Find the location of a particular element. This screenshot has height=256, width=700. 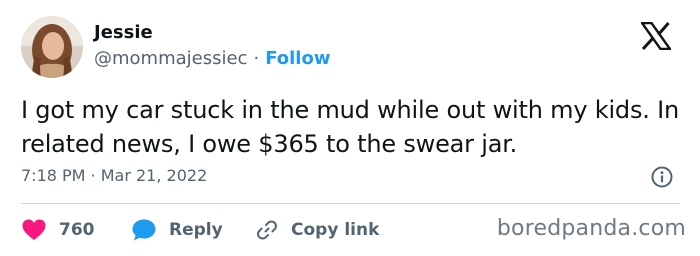

tweet-timestamp: 7:18 PM · Mar 21, 2022 is located at coordinates (114, 176).